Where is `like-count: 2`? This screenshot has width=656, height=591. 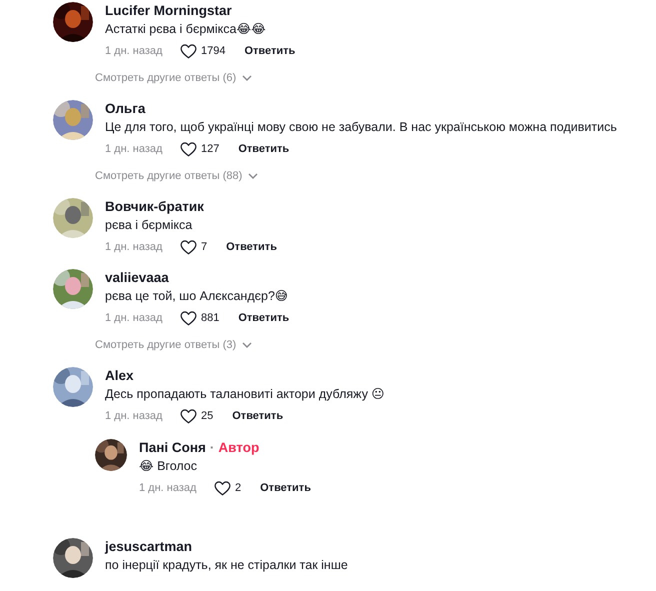
like-count: 2 is located at coordinates (238, 488).